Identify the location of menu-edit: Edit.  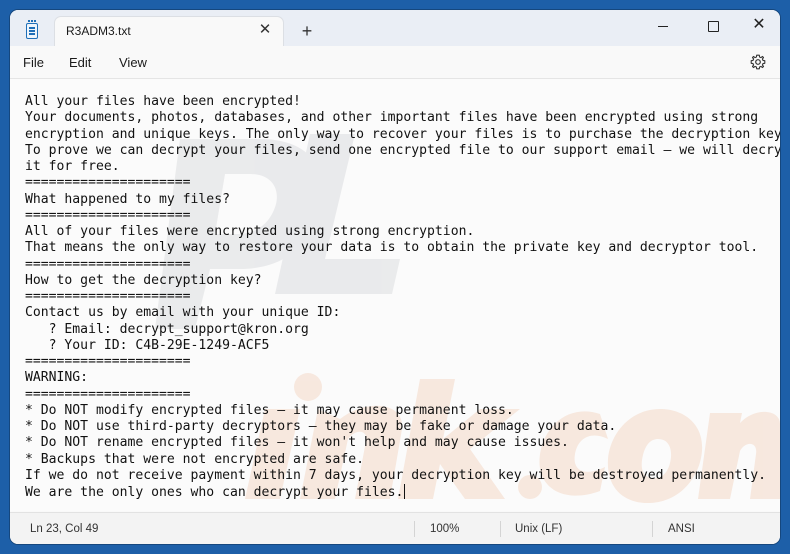
(80, 62).